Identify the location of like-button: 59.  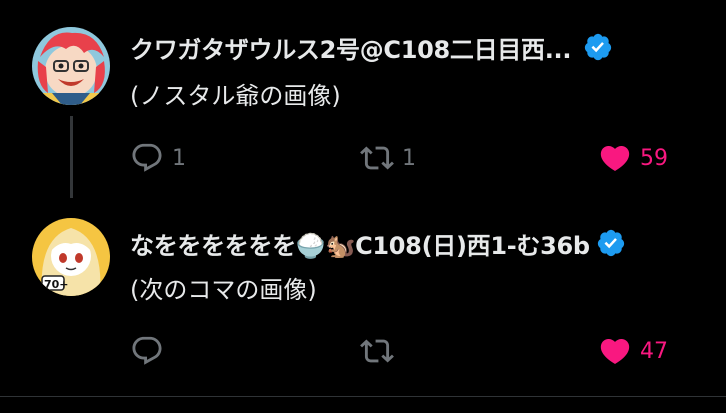
(633, 158).